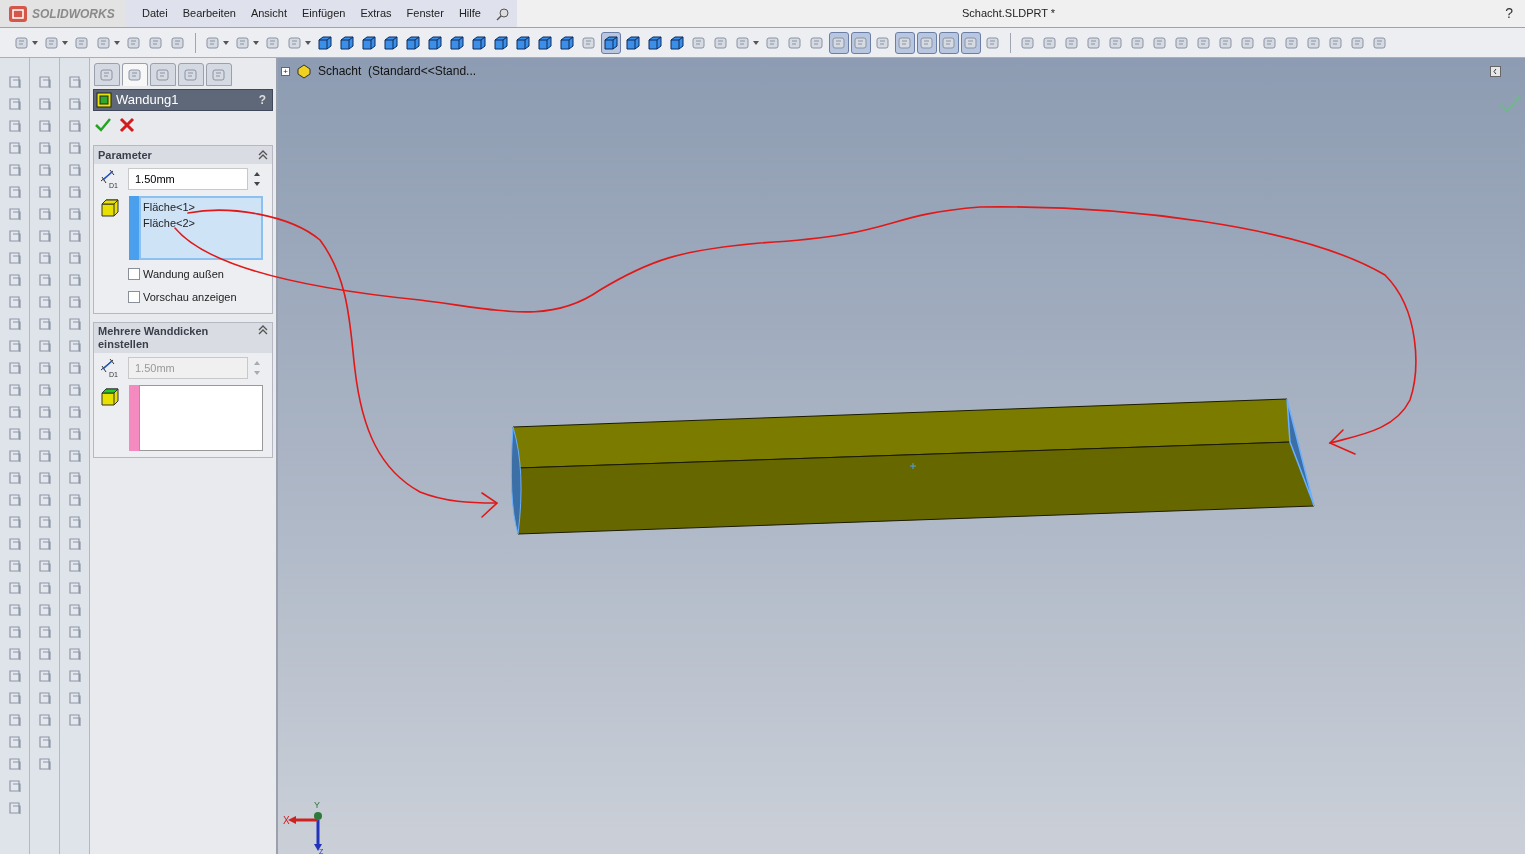 The height and width of the screenshot is (854, 1525). What do you see at coordinates (1510, 104) in the screenshot?
I see `confirm-check-icon` at bounding box center [1510, 104].